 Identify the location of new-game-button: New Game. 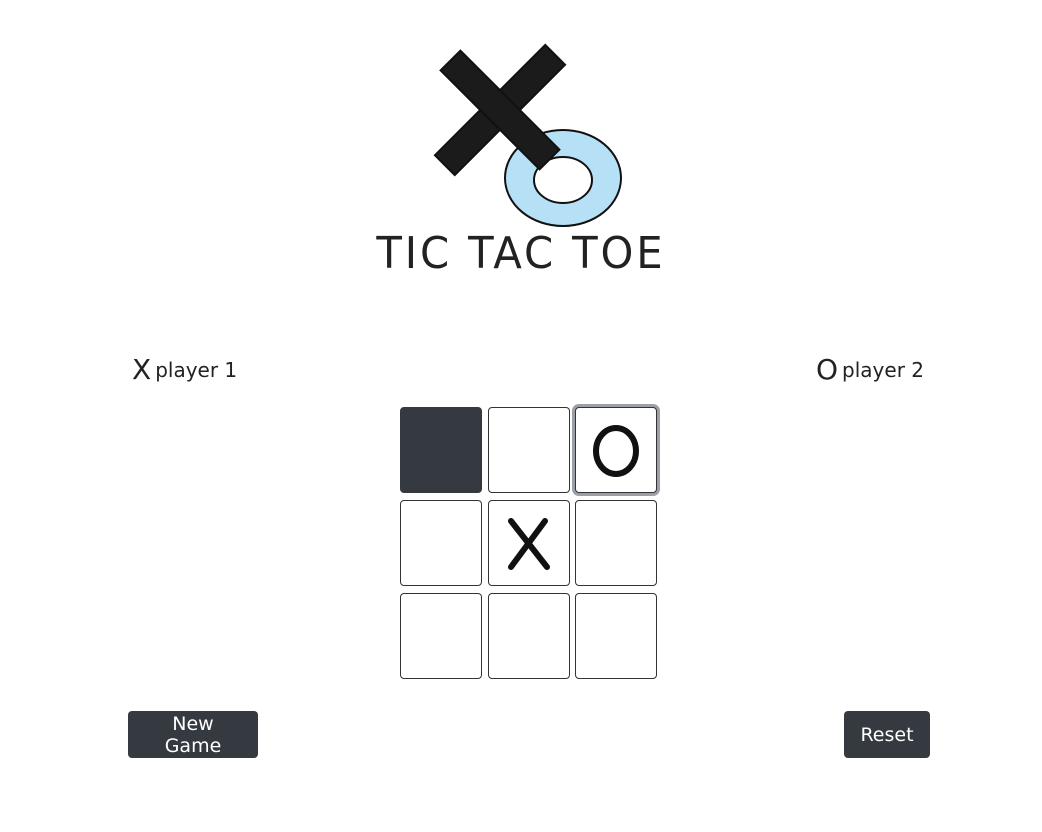
(193, 734).